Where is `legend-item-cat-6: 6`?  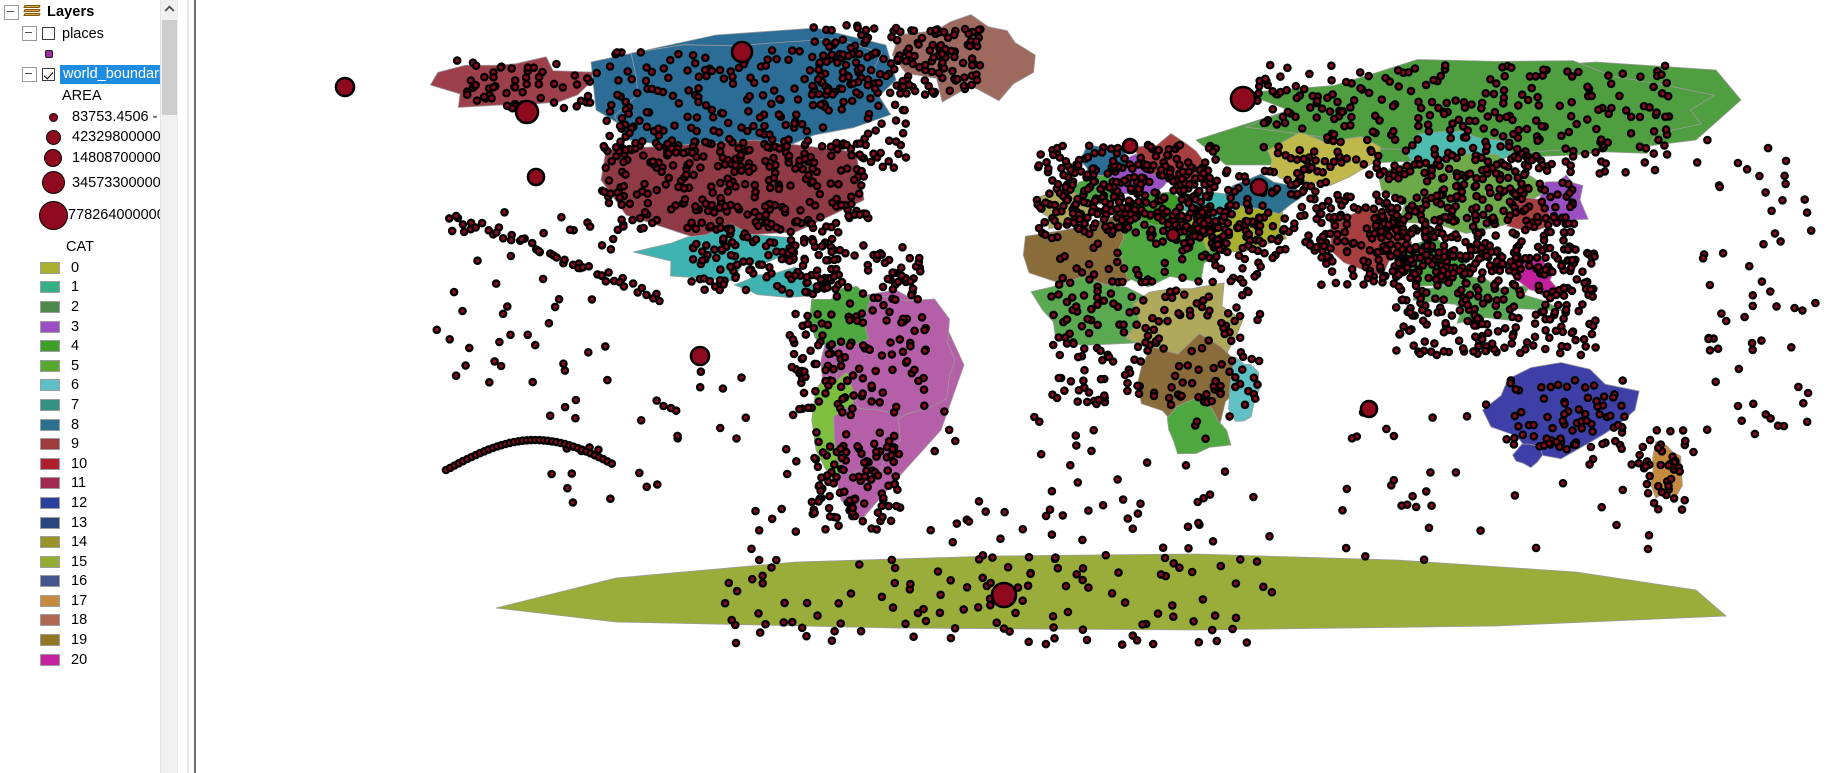 legend-item-cat-6: 6 is located at coordinates (89, 386).